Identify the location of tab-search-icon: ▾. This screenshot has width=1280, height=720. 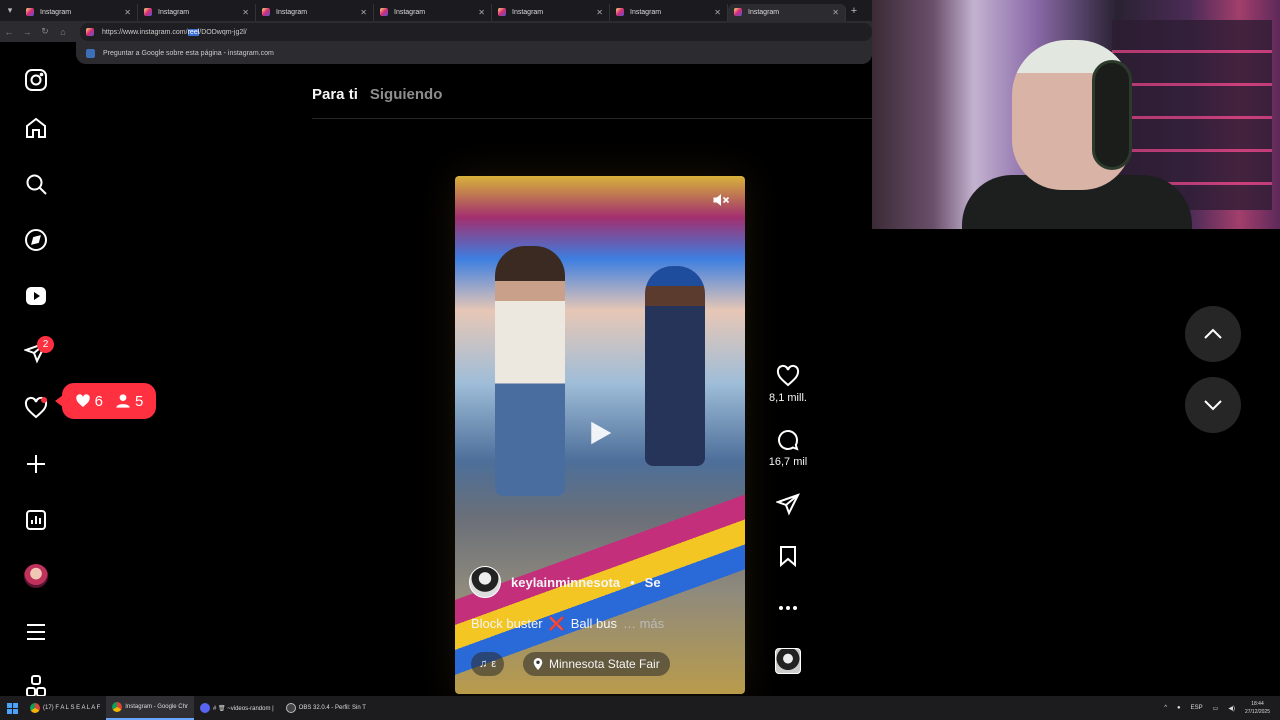
(10, 10).